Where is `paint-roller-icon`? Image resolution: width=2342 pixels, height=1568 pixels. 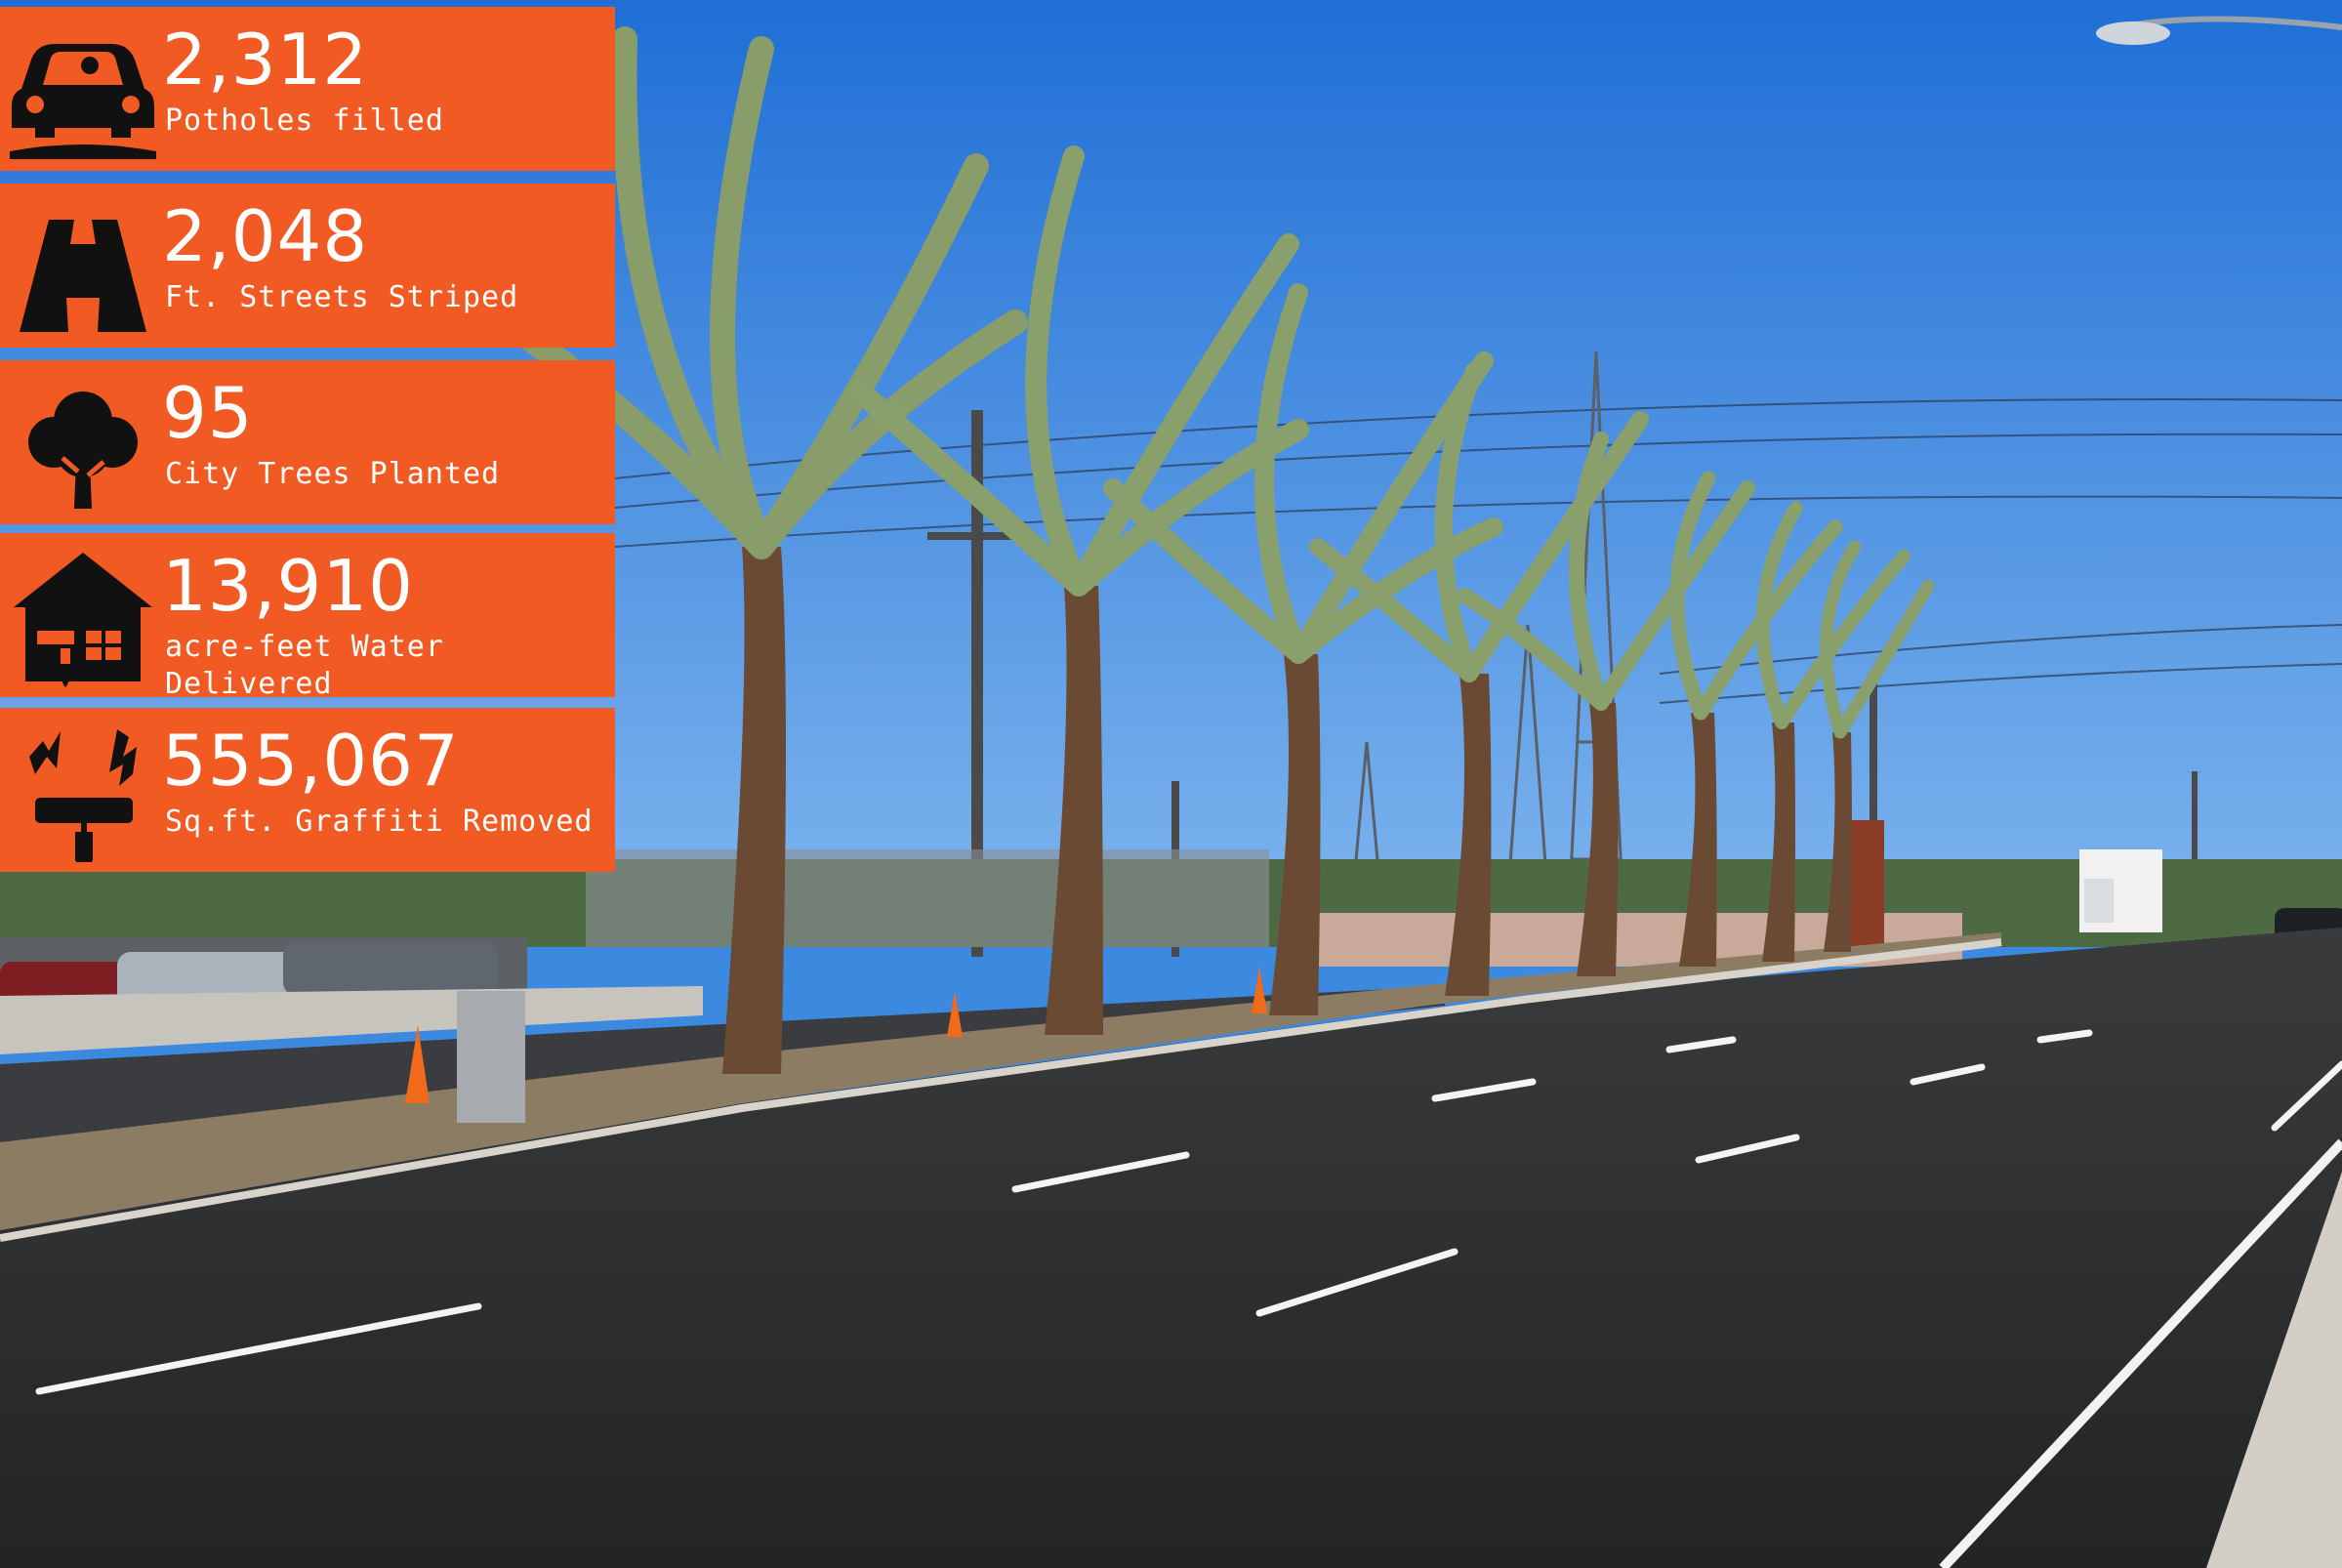 paint-roller-icon is located at coordinates (83, 796).